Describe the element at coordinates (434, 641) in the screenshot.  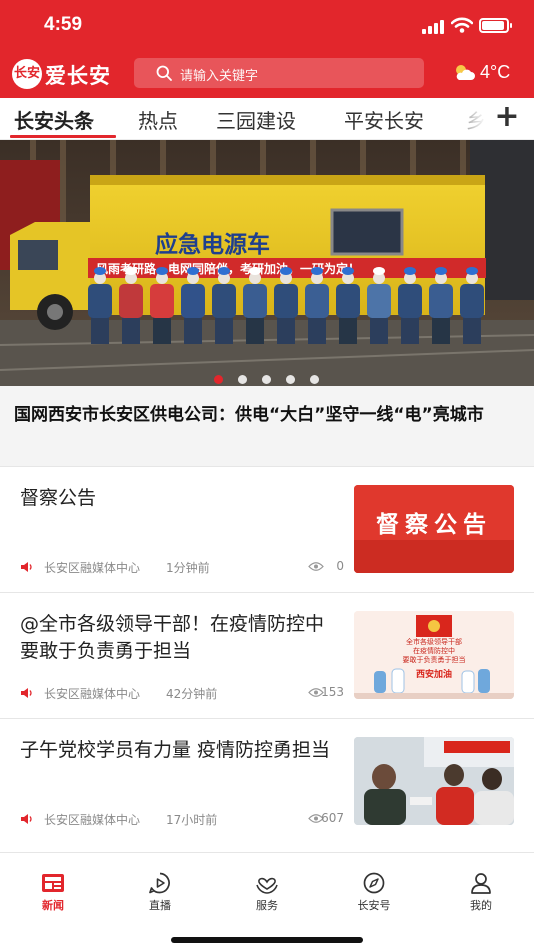
I see `thumb-line: 全市各级领导干部` at that location.